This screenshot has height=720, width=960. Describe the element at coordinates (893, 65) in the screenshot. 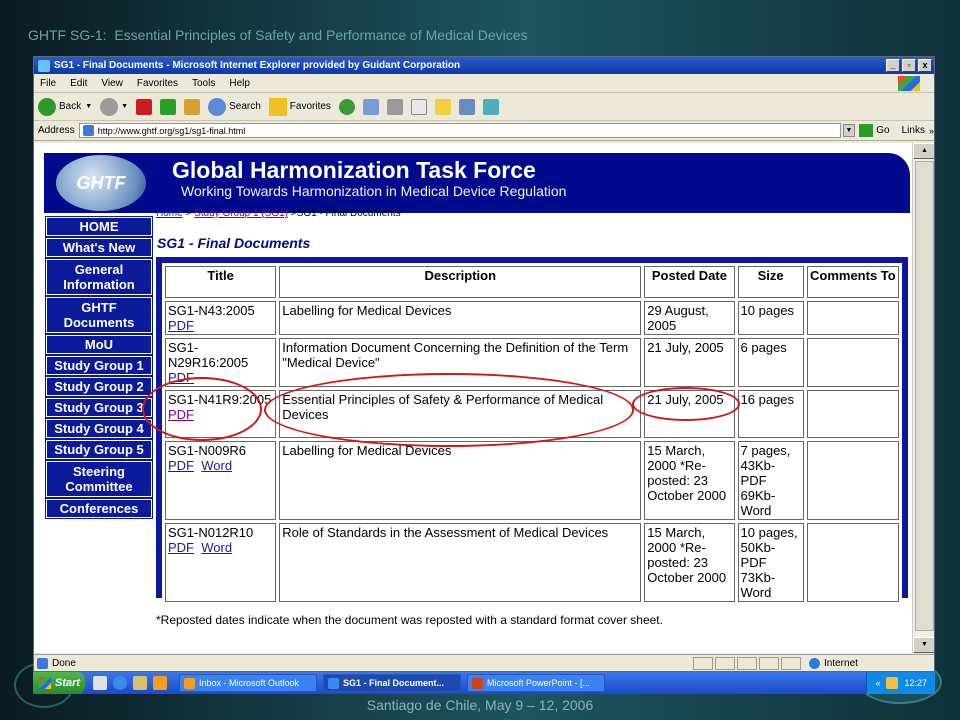

I see `minimize-button: _` at that location.